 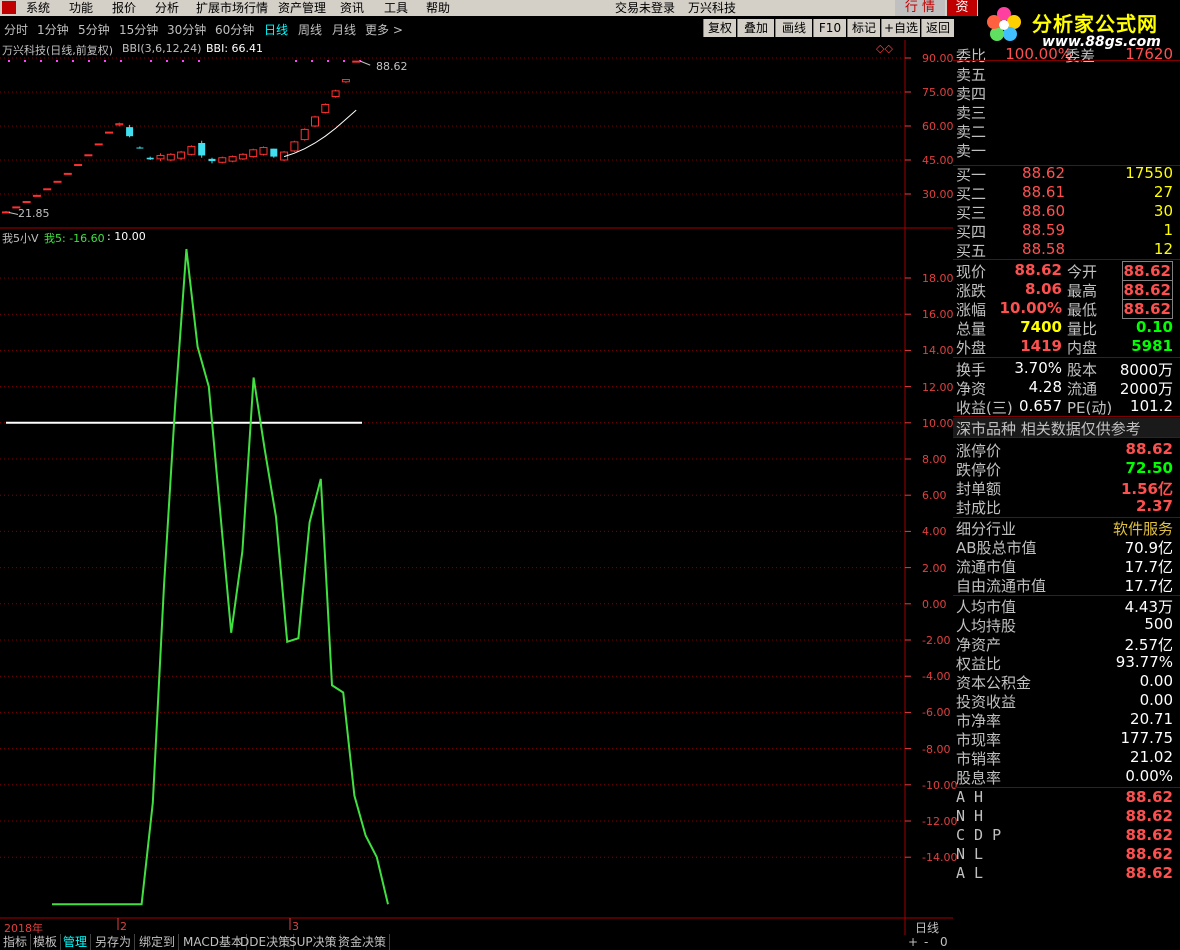 What do you see at coordinates (363, 942) in the screenshot?
I see `tab-capital: 资金决策` at bounding box center [363, 942].